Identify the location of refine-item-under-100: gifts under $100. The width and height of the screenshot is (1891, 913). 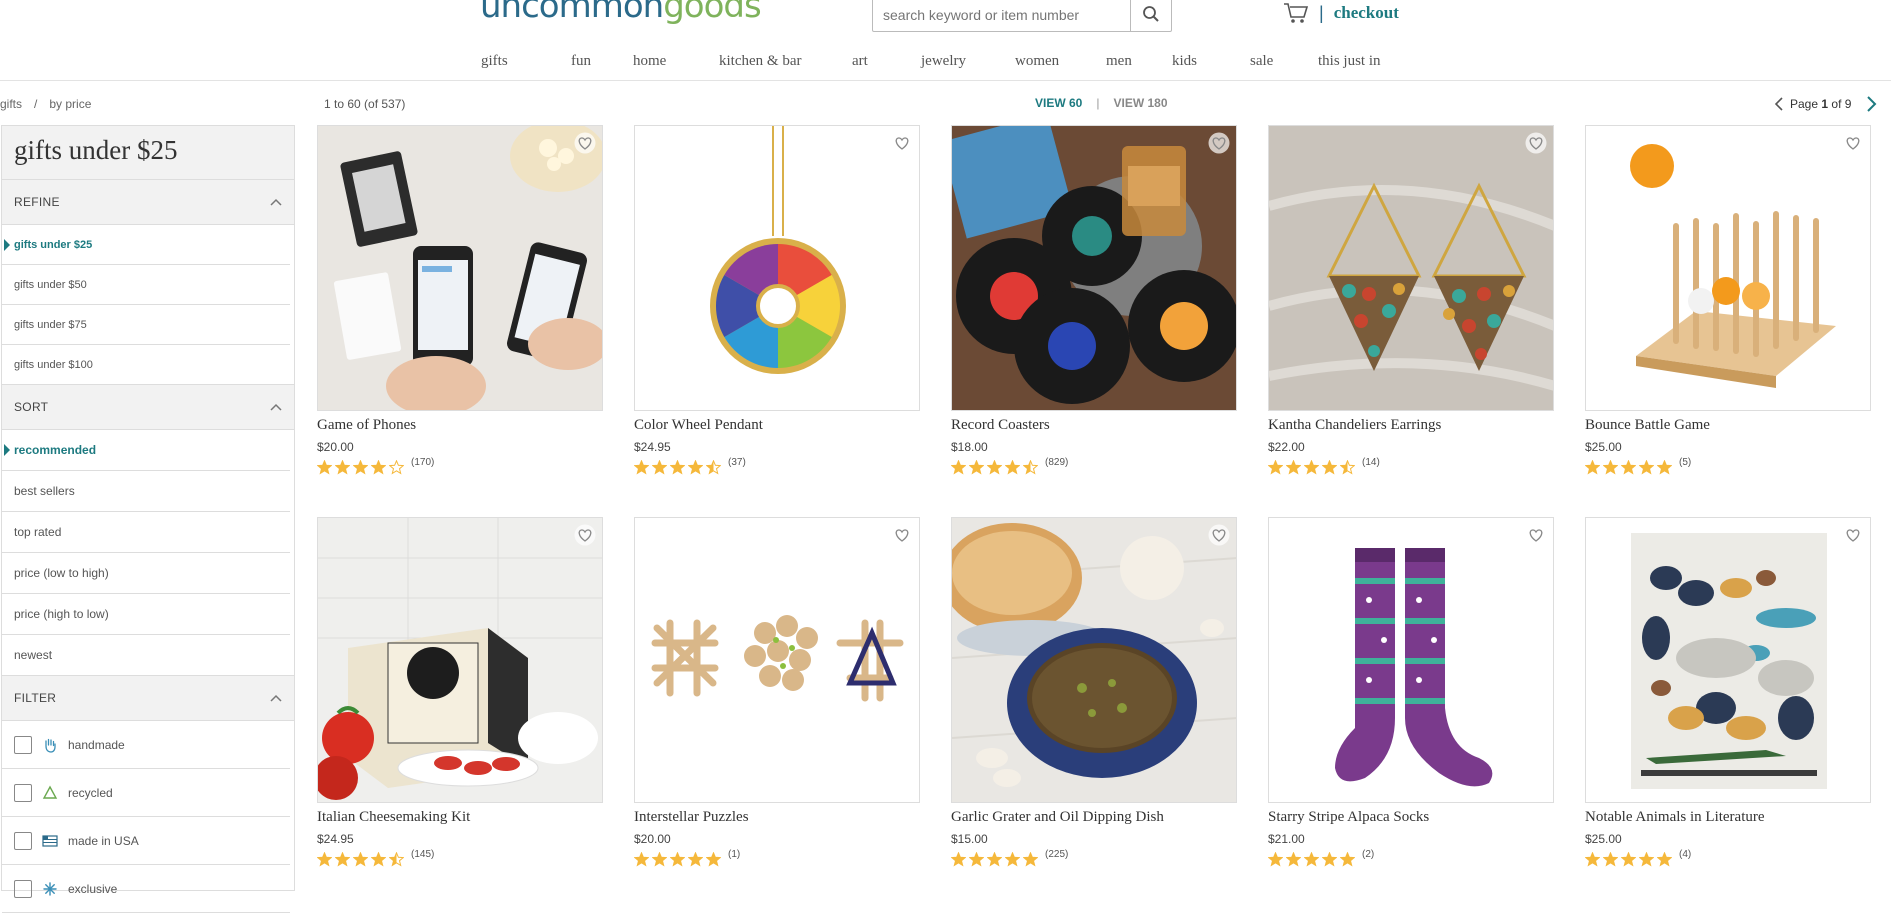
(146, 364).